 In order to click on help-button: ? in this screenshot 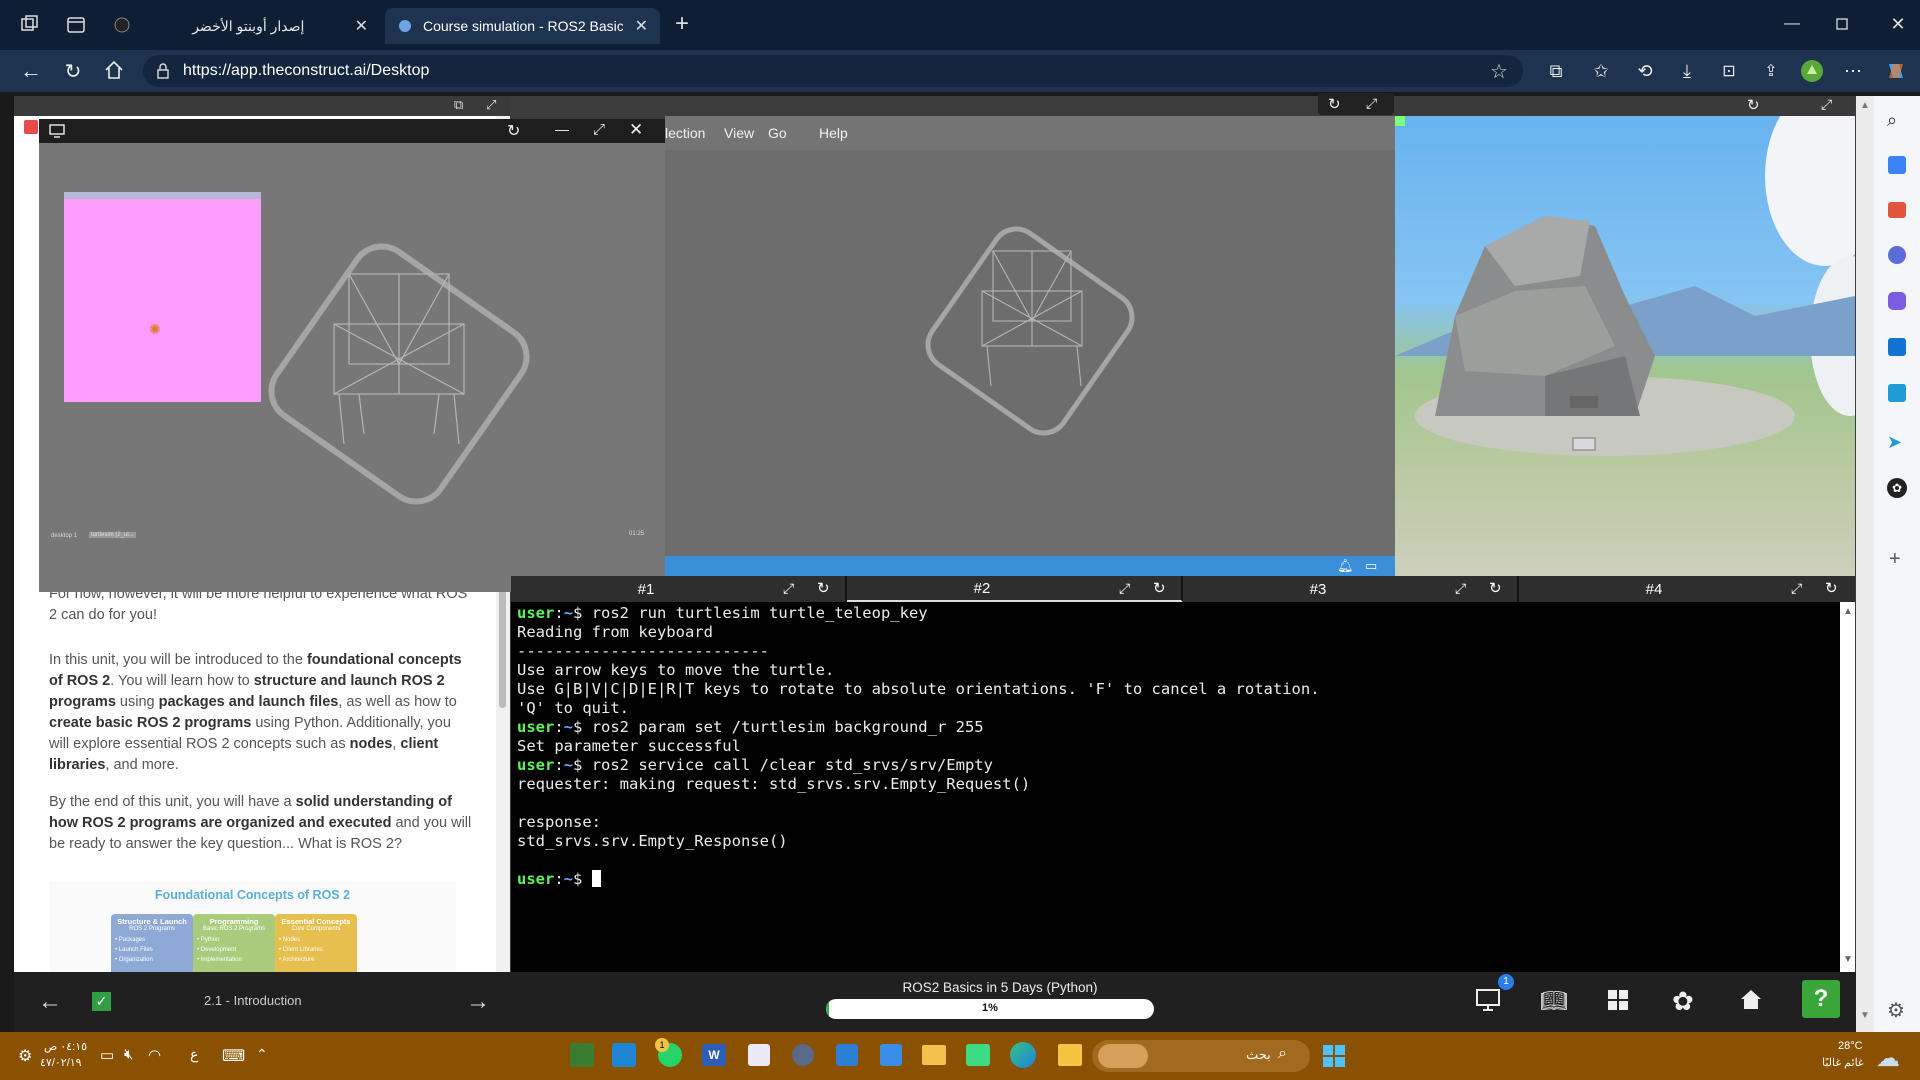, I will do `click(1821, 999)`.